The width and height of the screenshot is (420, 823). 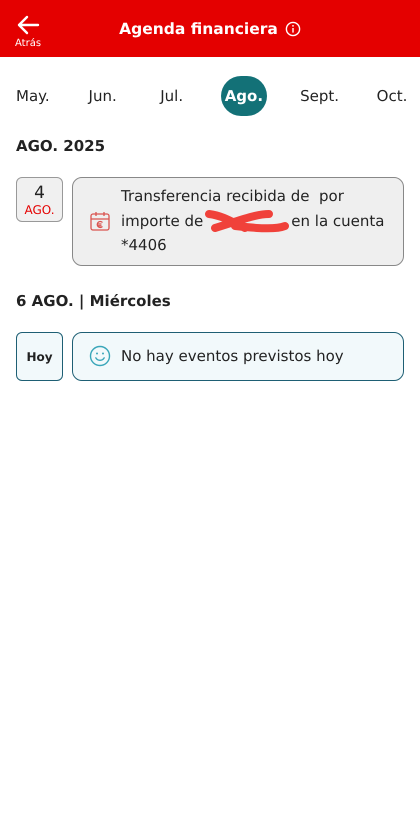 I want to click on smiley-icon, so click(x=100, y=356).